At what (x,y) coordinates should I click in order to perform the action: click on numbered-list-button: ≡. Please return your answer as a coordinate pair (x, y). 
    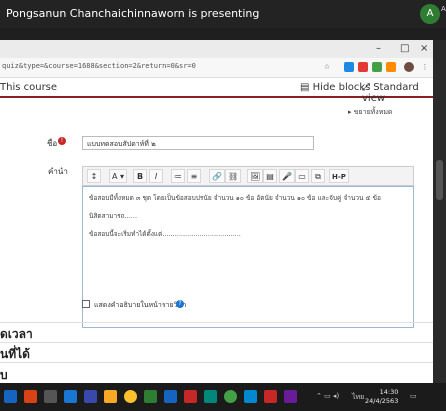
    Looking at the image, I should click on (194, 176).